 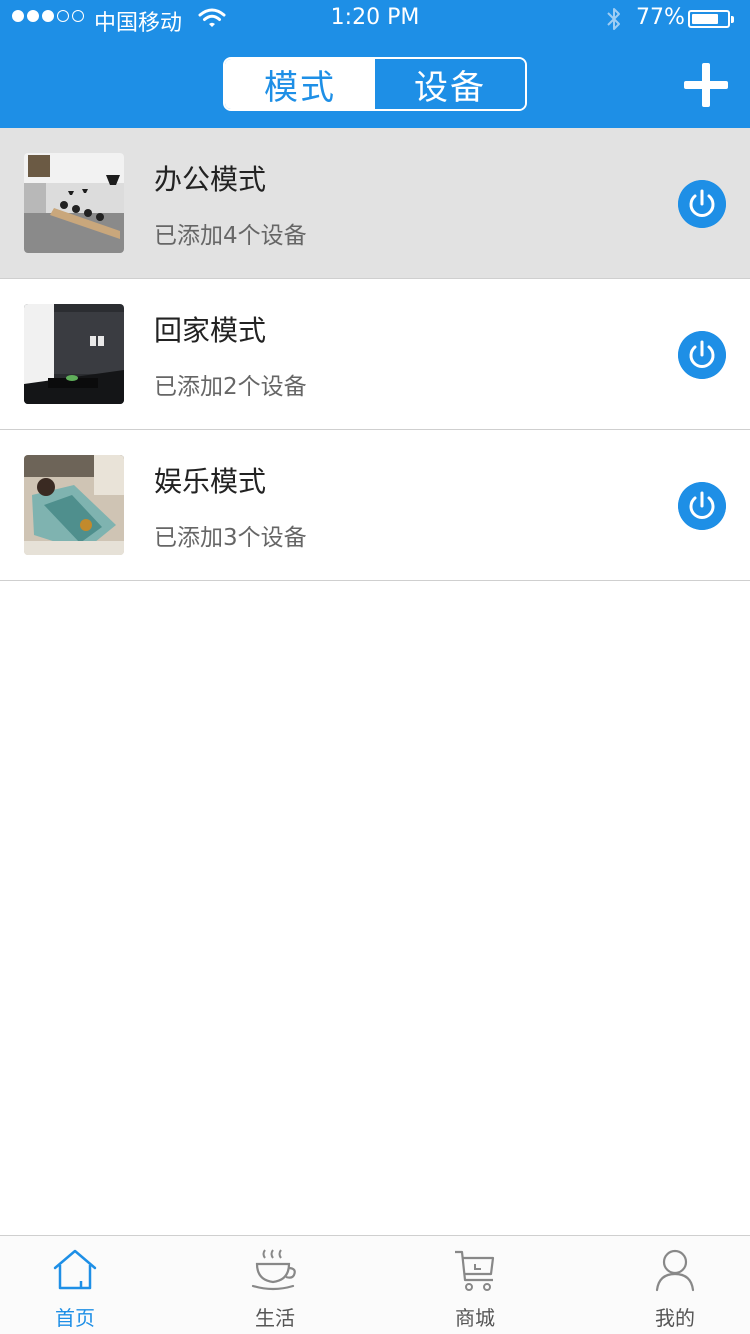 What do you see at coordinates (375, 1284) in the screenshot?
I see `bottom-tab-bar: 首页 生活 商城 我的` at bounding box center [375, 1284].